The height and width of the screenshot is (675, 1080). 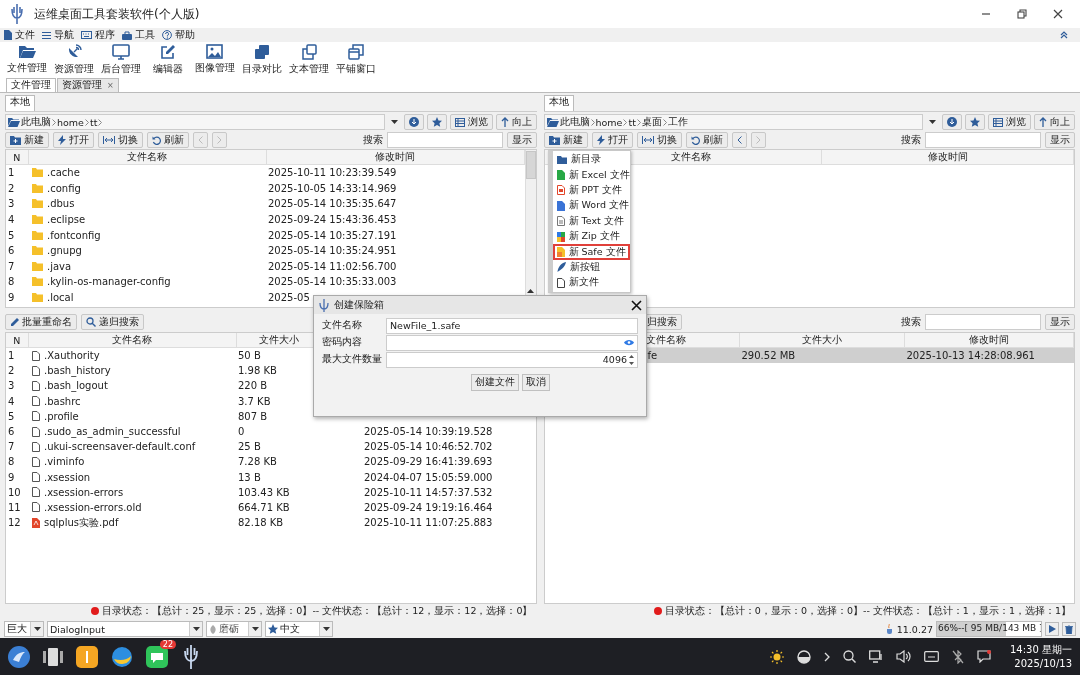 I want to click on menu-item: 新按钮, so click(x=591, y=267).